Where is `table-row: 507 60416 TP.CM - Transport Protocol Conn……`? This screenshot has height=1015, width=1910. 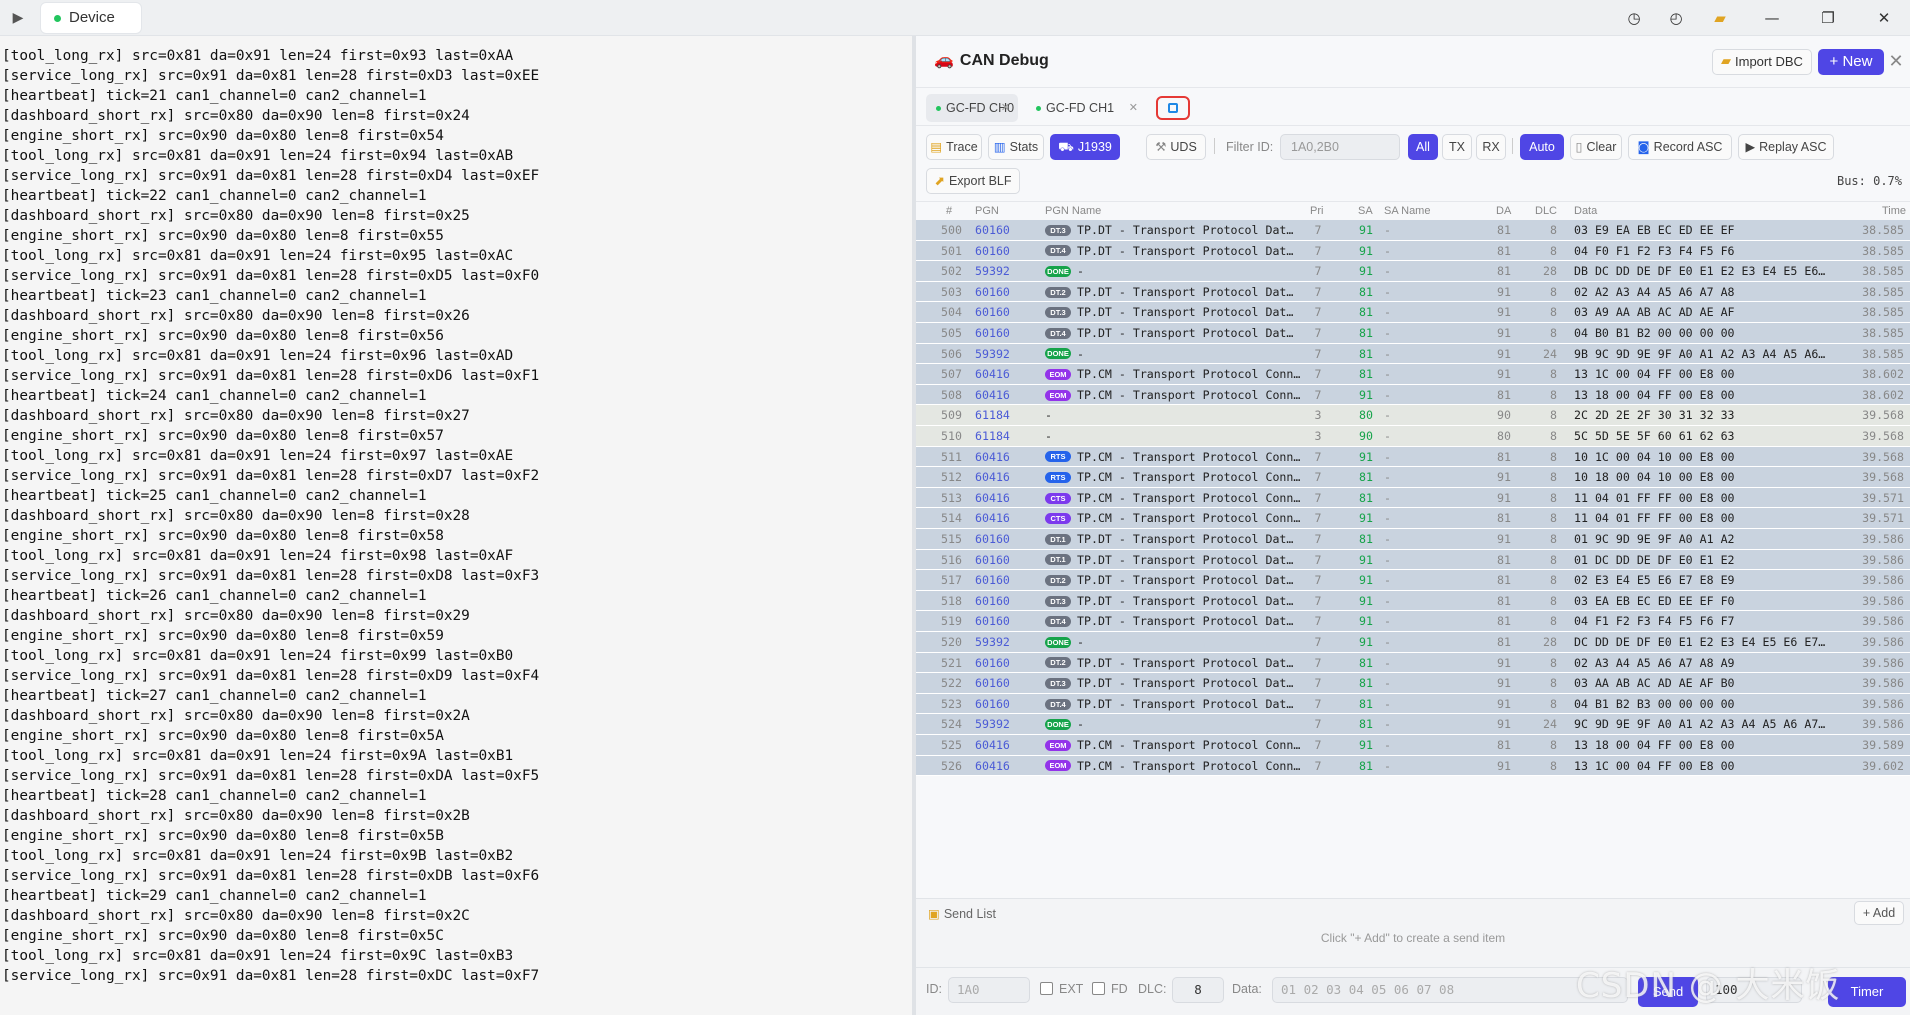 table-row: 507 60416 TP.CM - Transport Protocol Conn…… is located at coordinates (1413, 374).